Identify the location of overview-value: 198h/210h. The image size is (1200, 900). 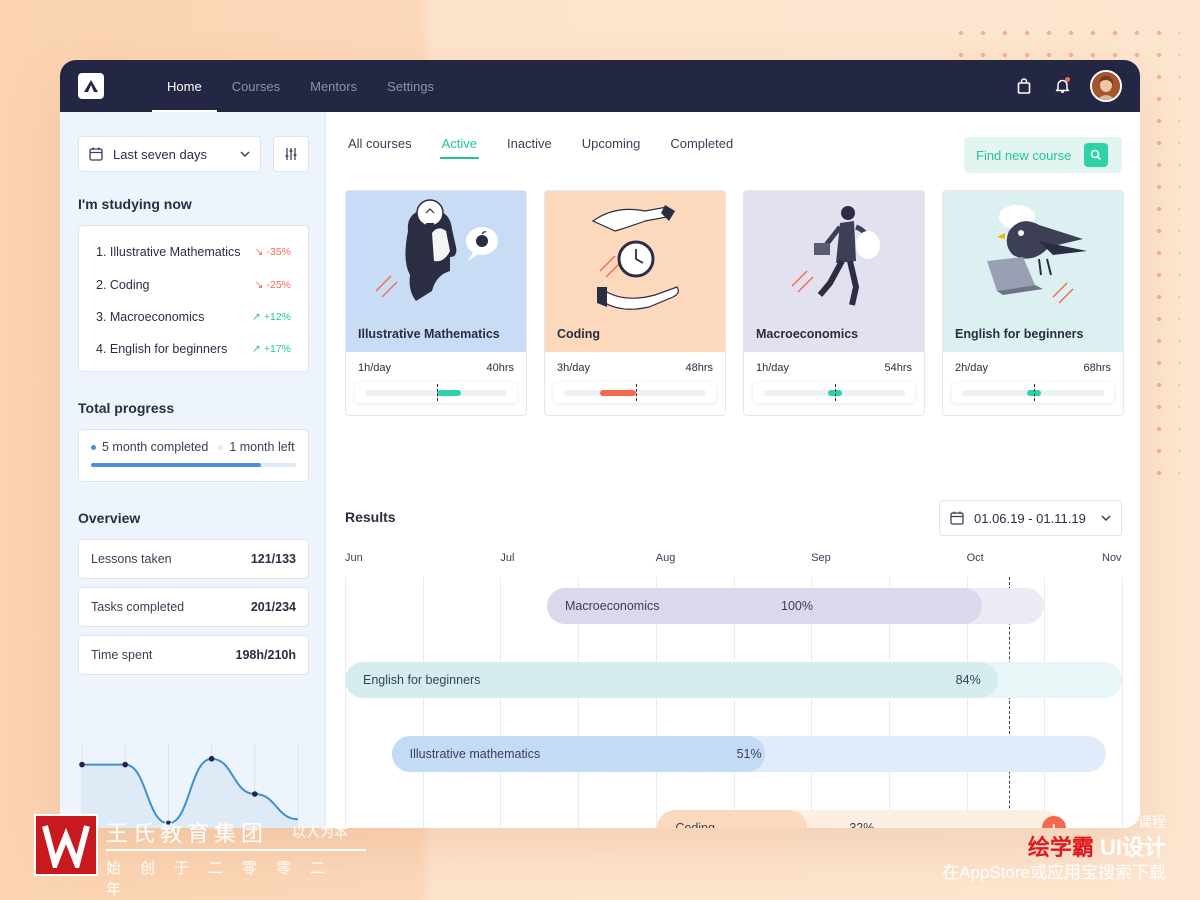
(265, 655).